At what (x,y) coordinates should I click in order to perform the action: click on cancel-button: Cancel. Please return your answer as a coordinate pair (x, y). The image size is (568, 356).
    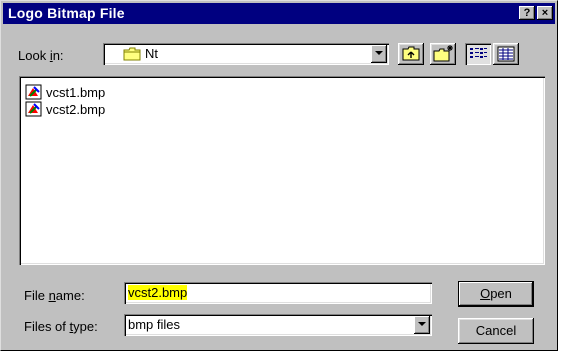
    Looking at the image, I should click on (496, 331).